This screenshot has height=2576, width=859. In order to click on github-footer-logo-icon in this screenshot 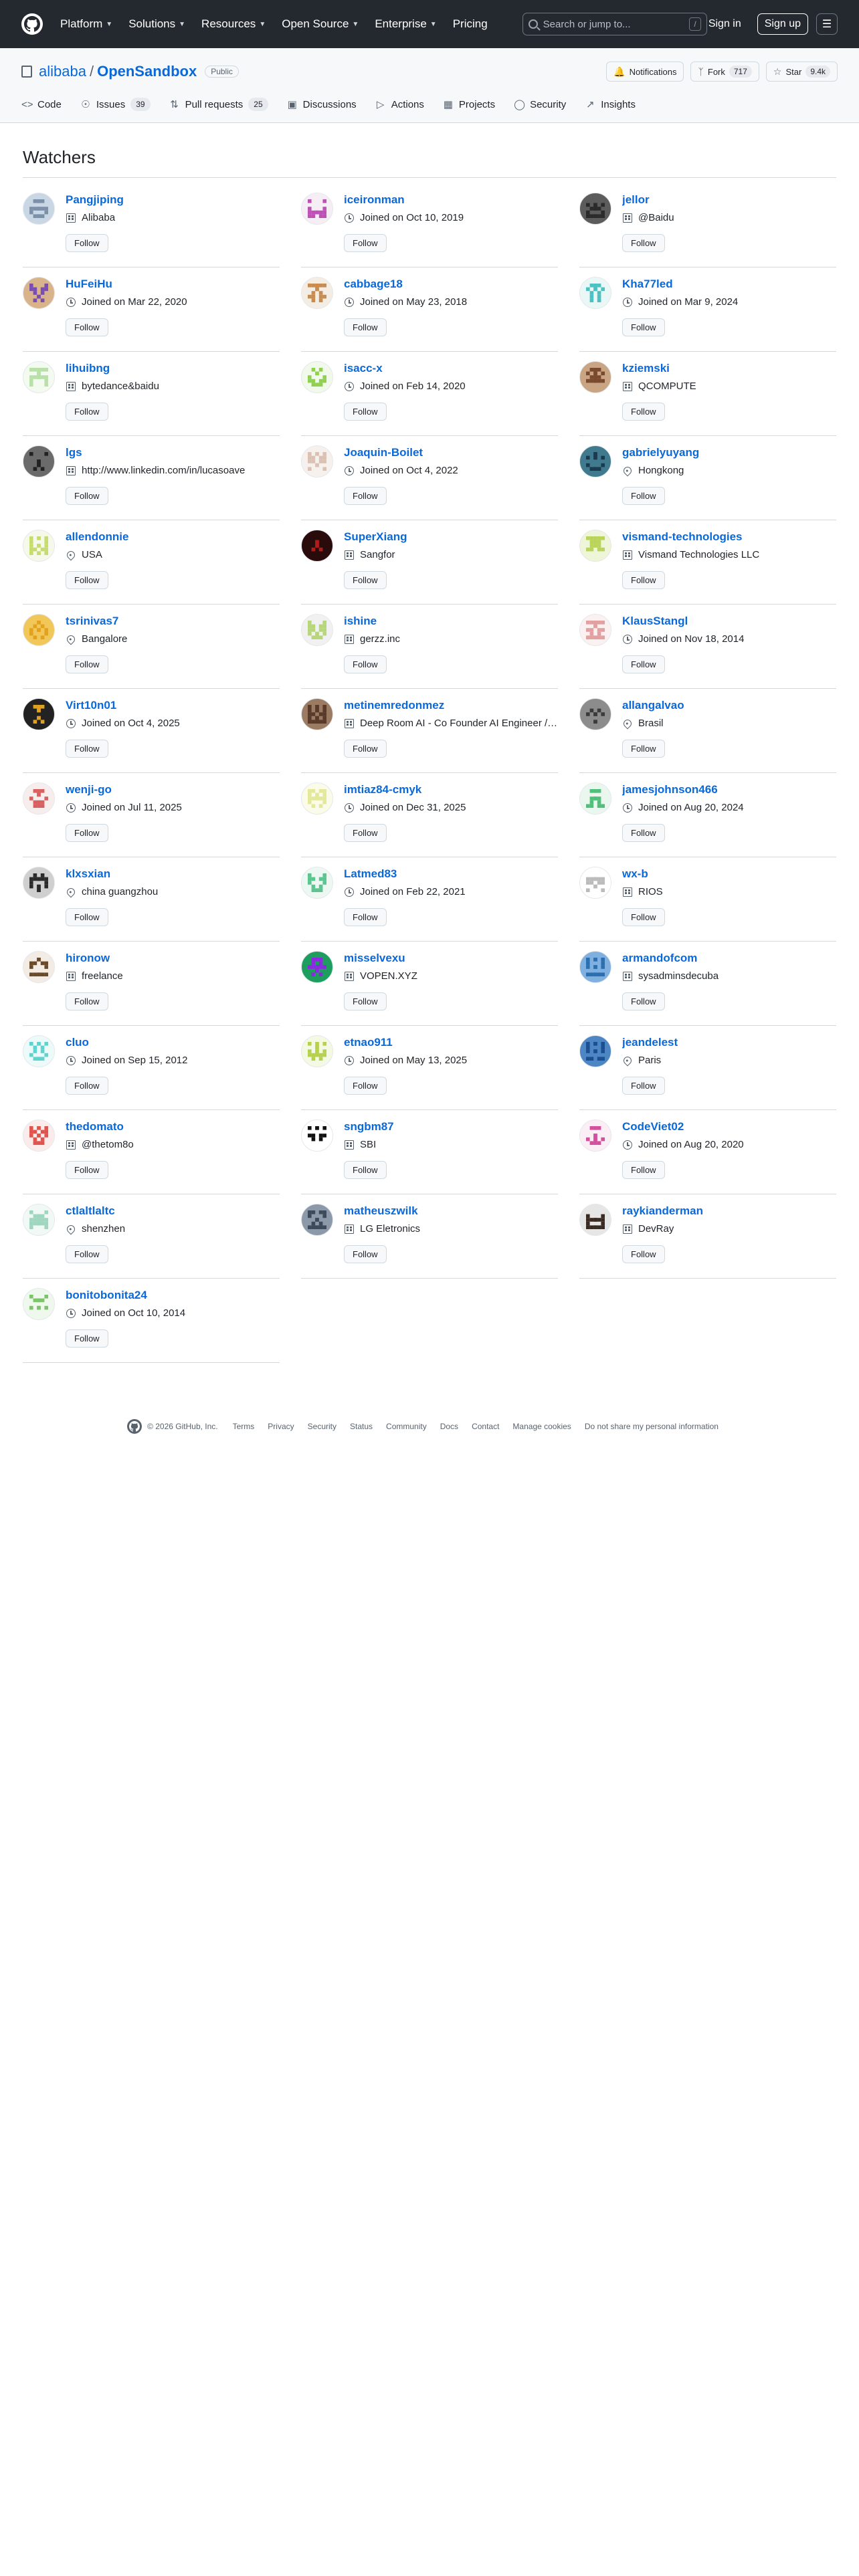, I will do `click(134, 1426)`.